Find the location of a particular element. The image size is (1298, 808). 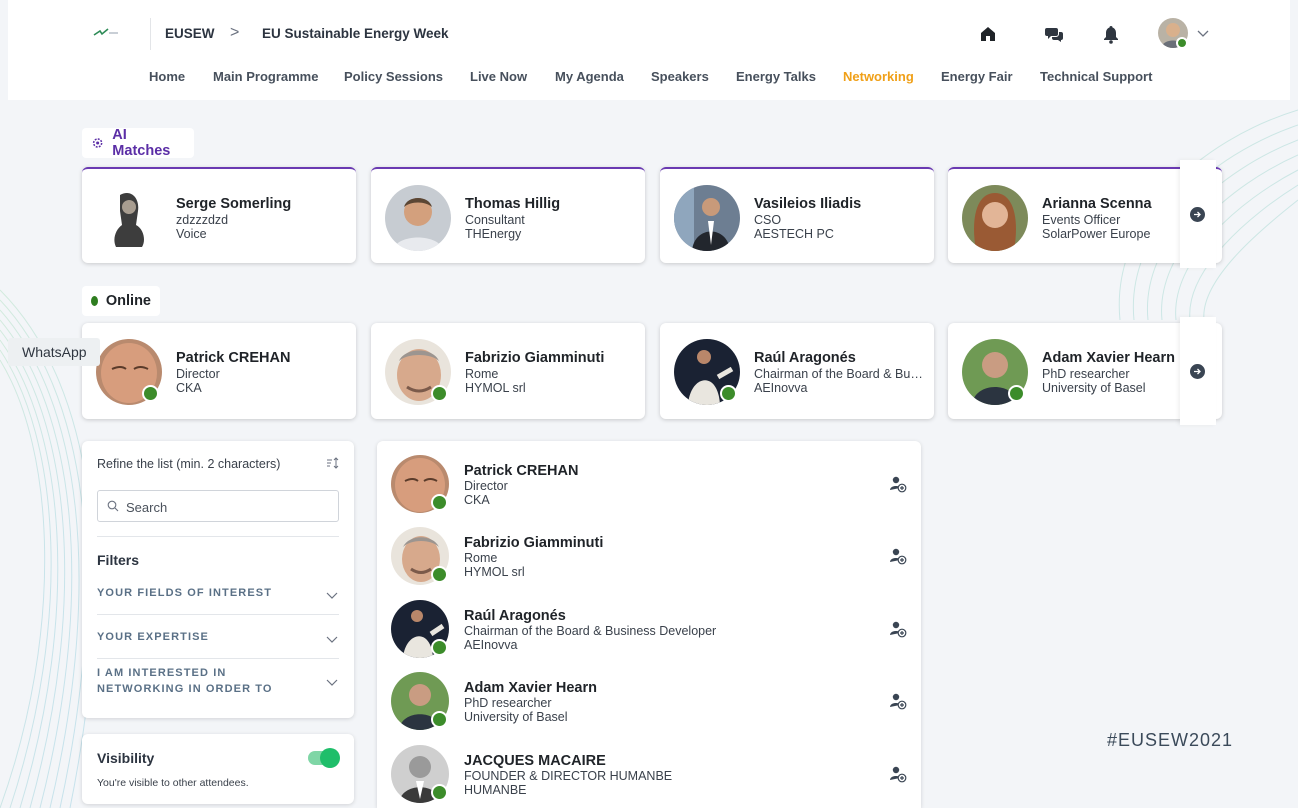

search-input is located at coordinates (228, 507).